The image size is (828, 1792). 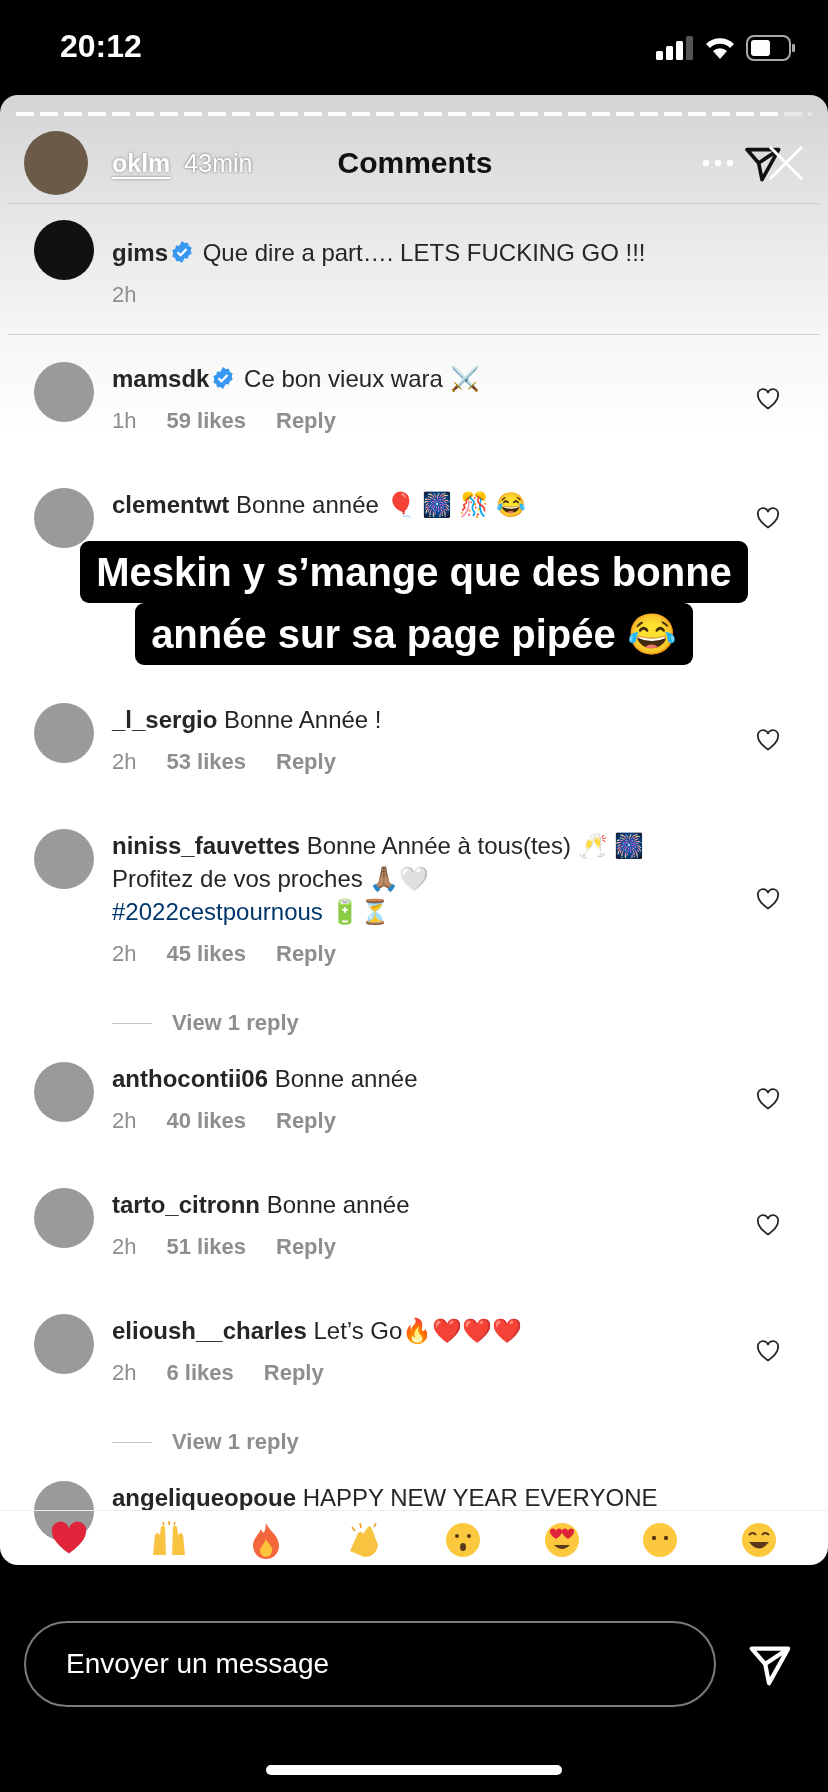 I want to click on heart-eyes-face-icon, so click(x=561, y=1540).